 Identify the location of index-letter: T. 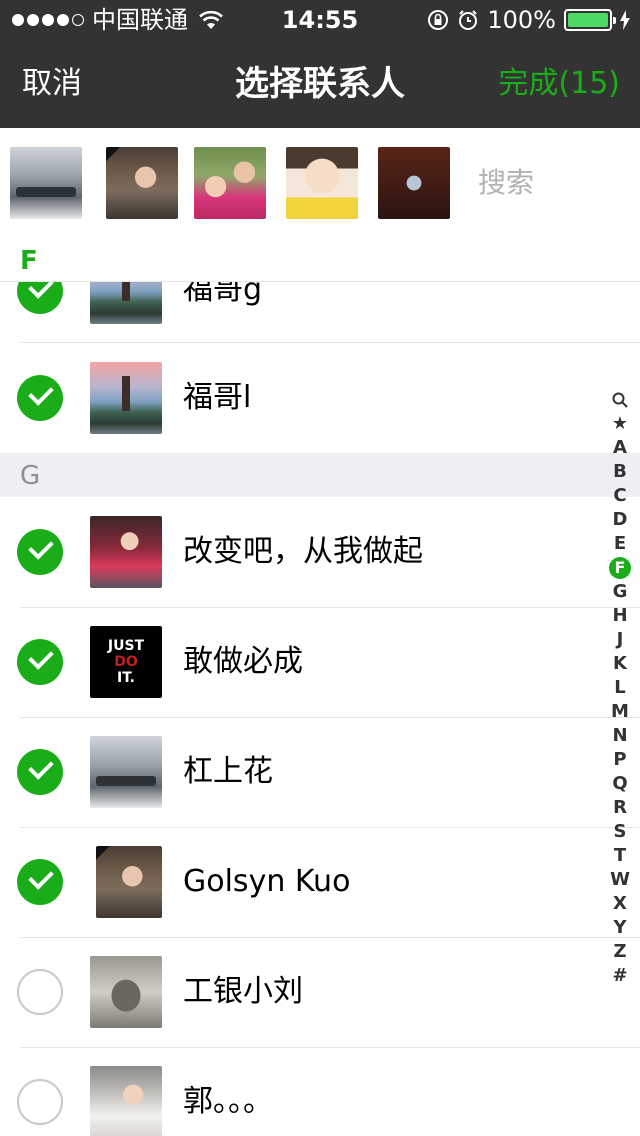
(620, 856).